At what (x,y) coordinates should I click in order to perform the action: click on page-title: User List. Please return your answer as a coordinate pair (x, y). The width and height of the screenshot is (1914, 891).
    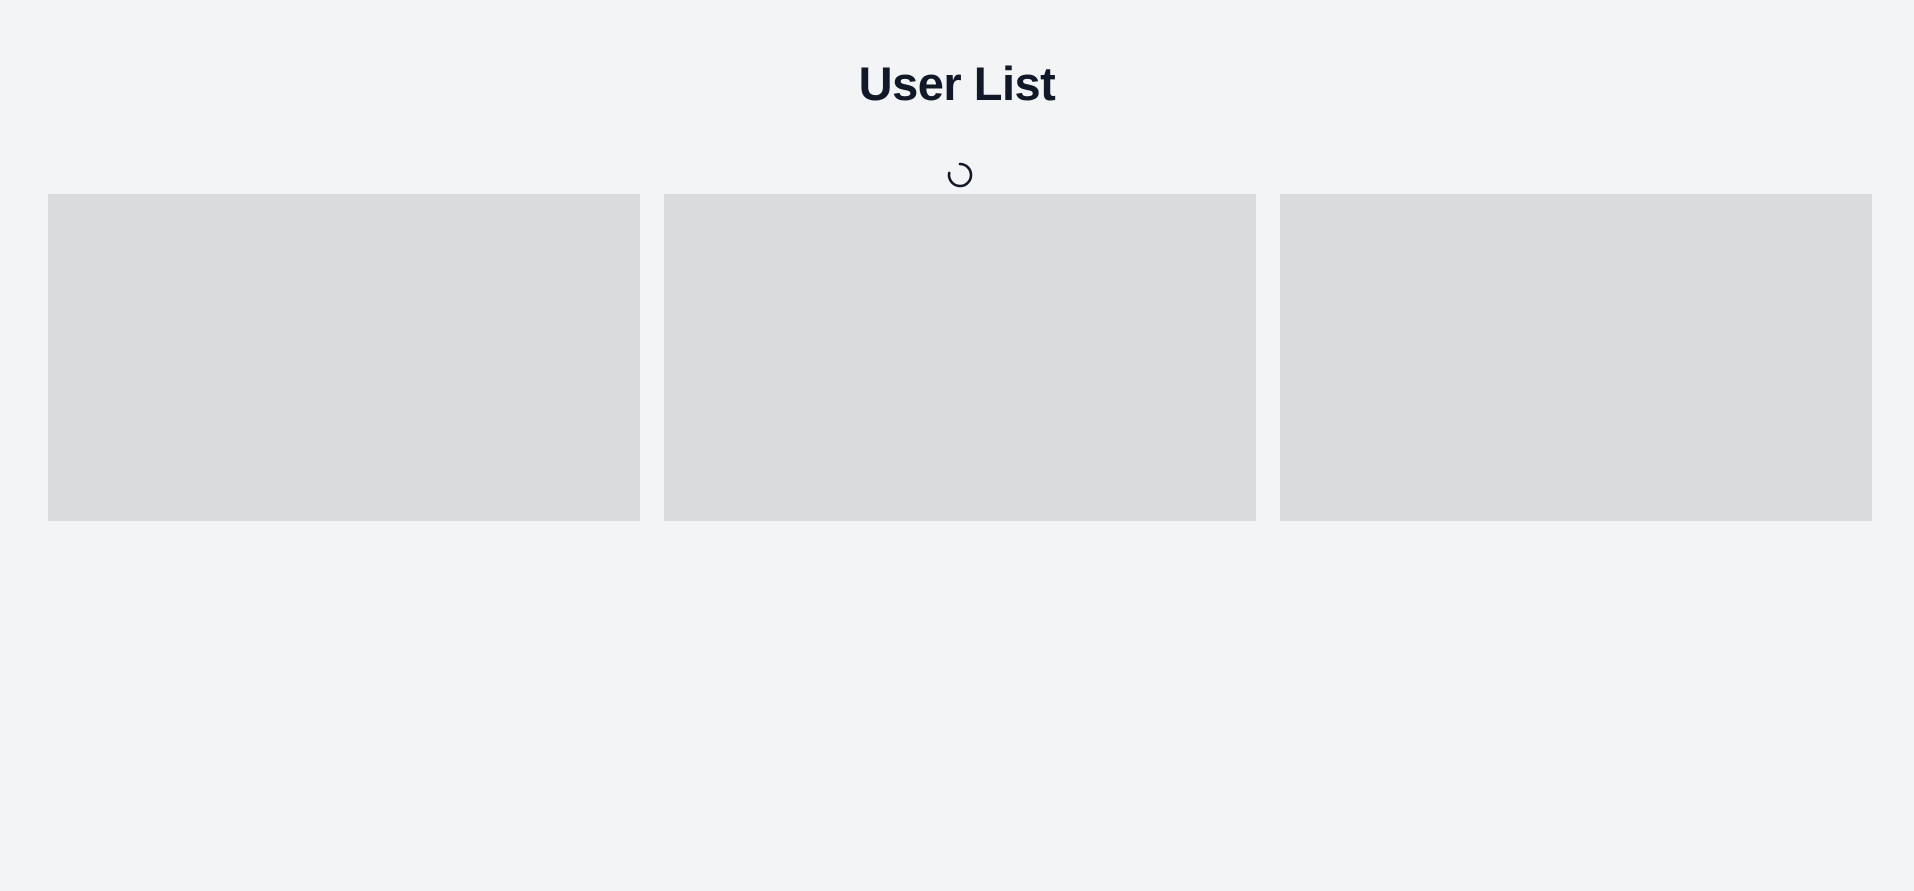
    Looking at the image, I should click on (957, 83).